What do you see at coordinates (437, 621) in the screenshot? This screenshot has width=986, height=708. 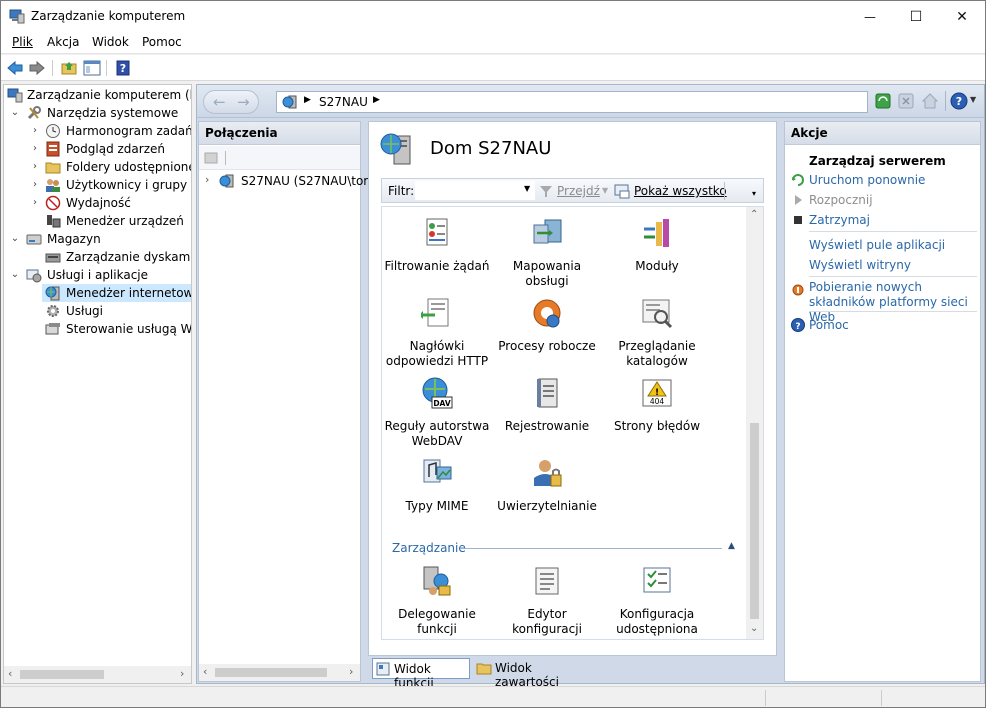 I see `feature-label: Delegowanie funkcji` at bounding box center [437, 621].